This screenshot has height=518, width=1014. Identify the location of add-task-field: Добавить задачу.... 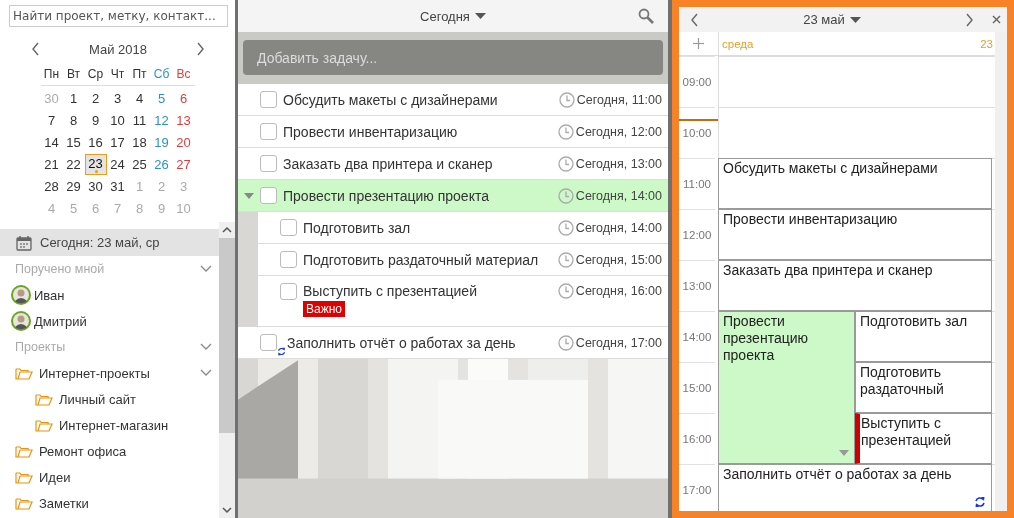
(453, 57).